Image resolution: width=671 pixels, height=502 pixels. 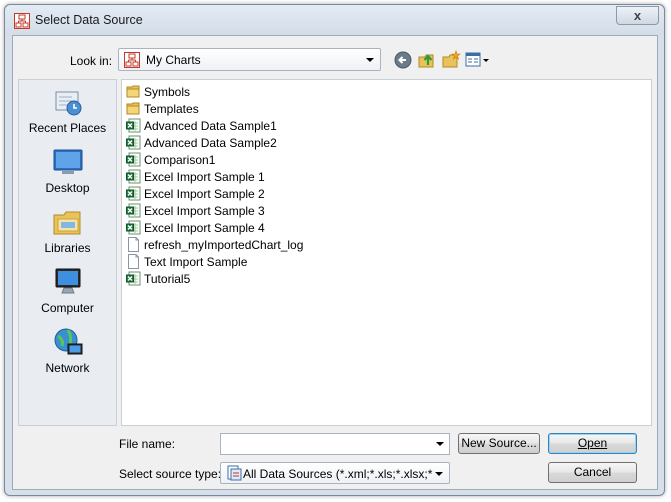 I want to click on place-desktop: Desktop, so click(x=67, y=175).